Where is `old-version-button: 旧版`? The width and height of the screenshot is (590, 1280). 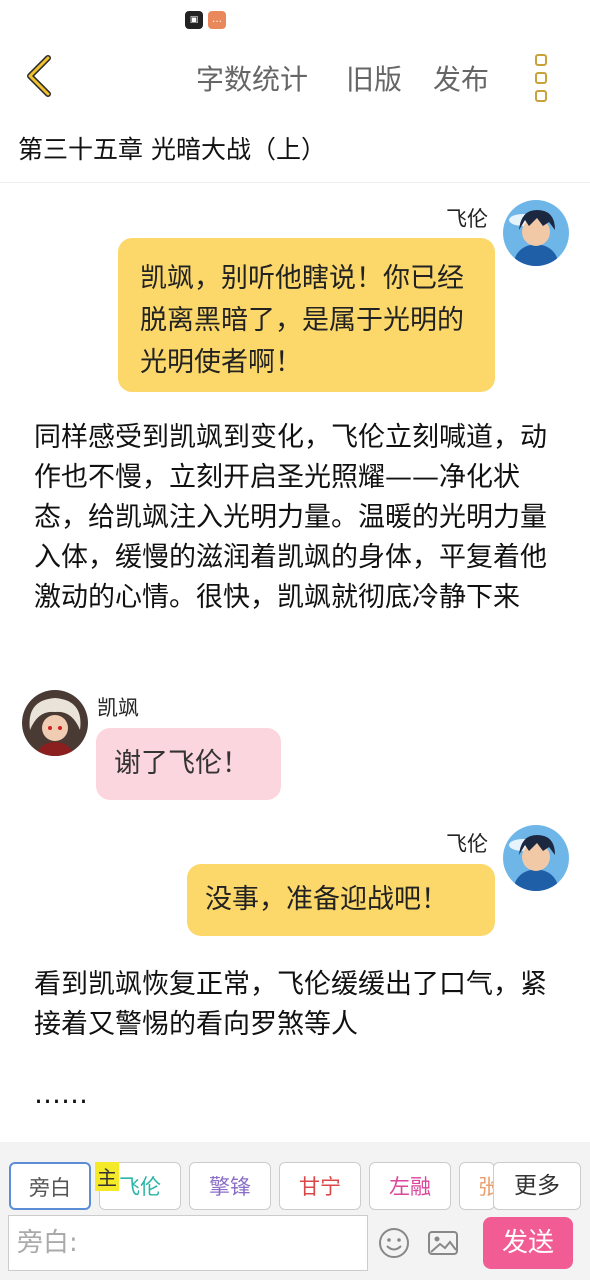
old-version-button: 旧版 is located at coordinates (374, 78).